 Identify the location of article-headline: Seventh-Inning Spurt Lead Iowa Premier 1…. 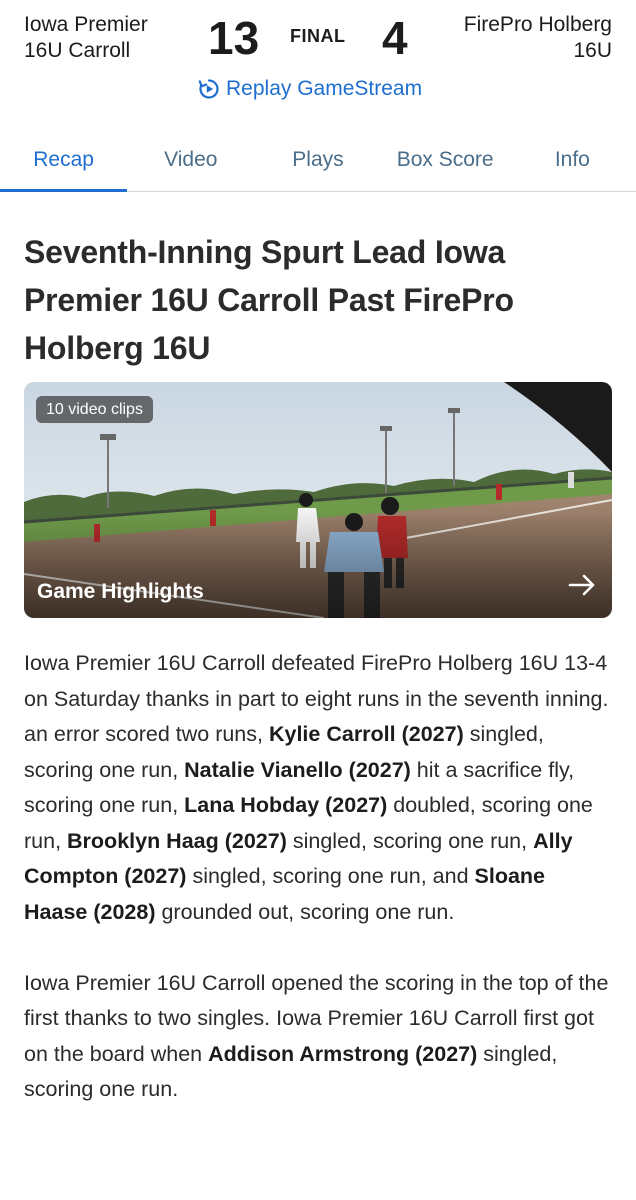
(269, 300).